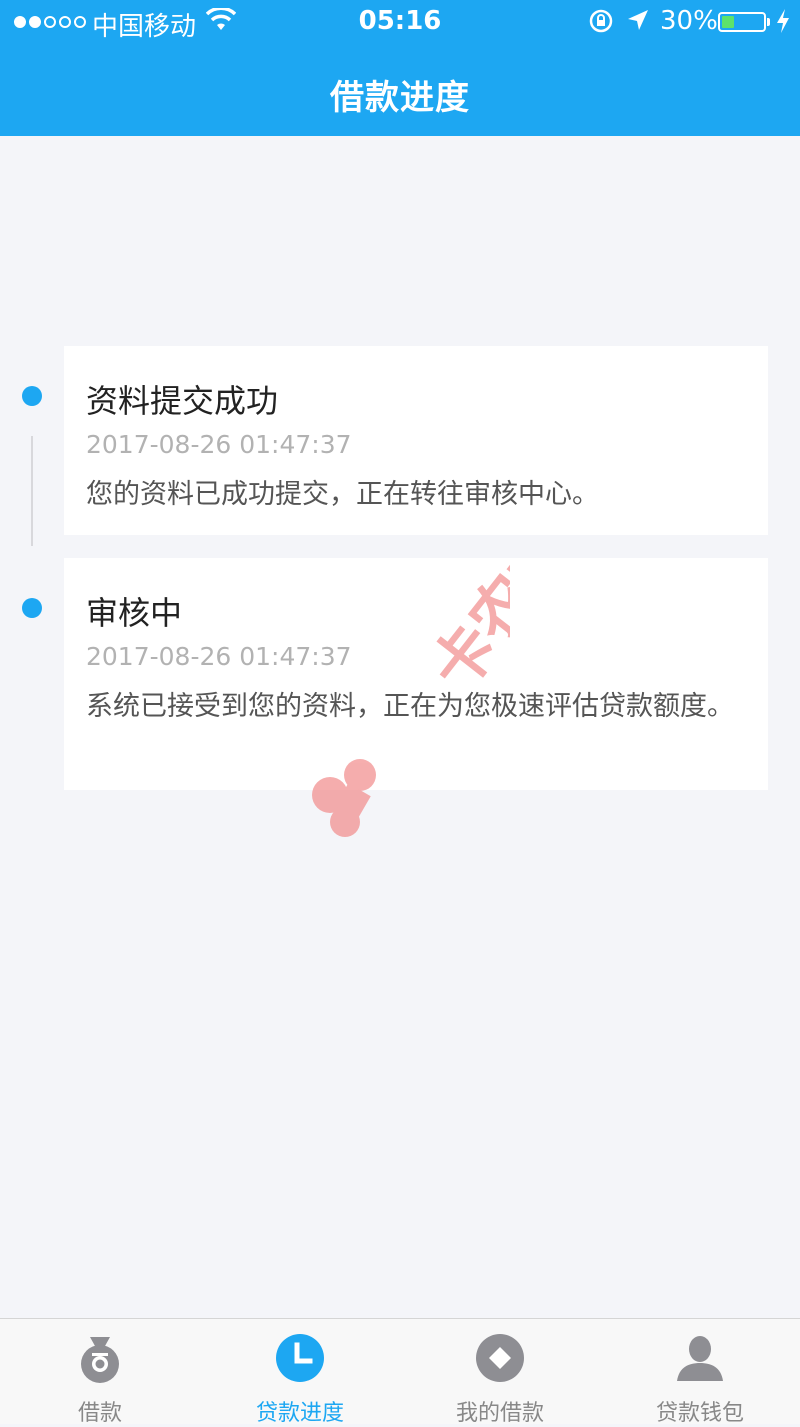  Describe the element at coordinates (744, 22) in the screenshot. I see `battery-icon` at that location.